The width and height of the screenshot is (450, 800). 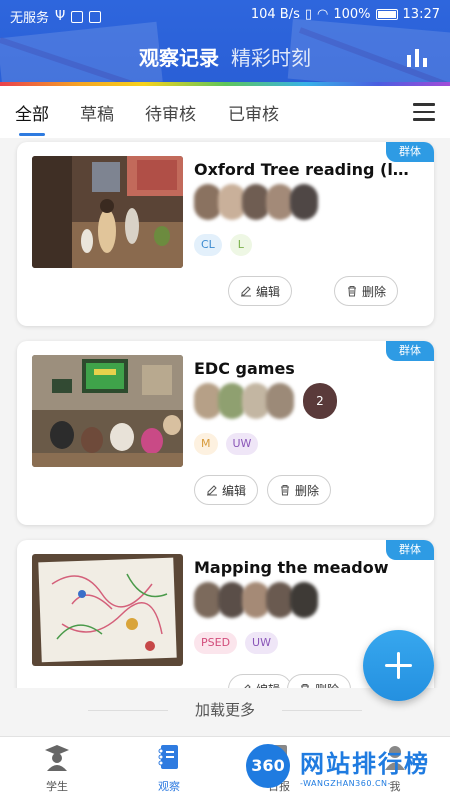 I want to click on watermark-subtext: -WANGZHAN360.CN-, so click(x=345, y=783).